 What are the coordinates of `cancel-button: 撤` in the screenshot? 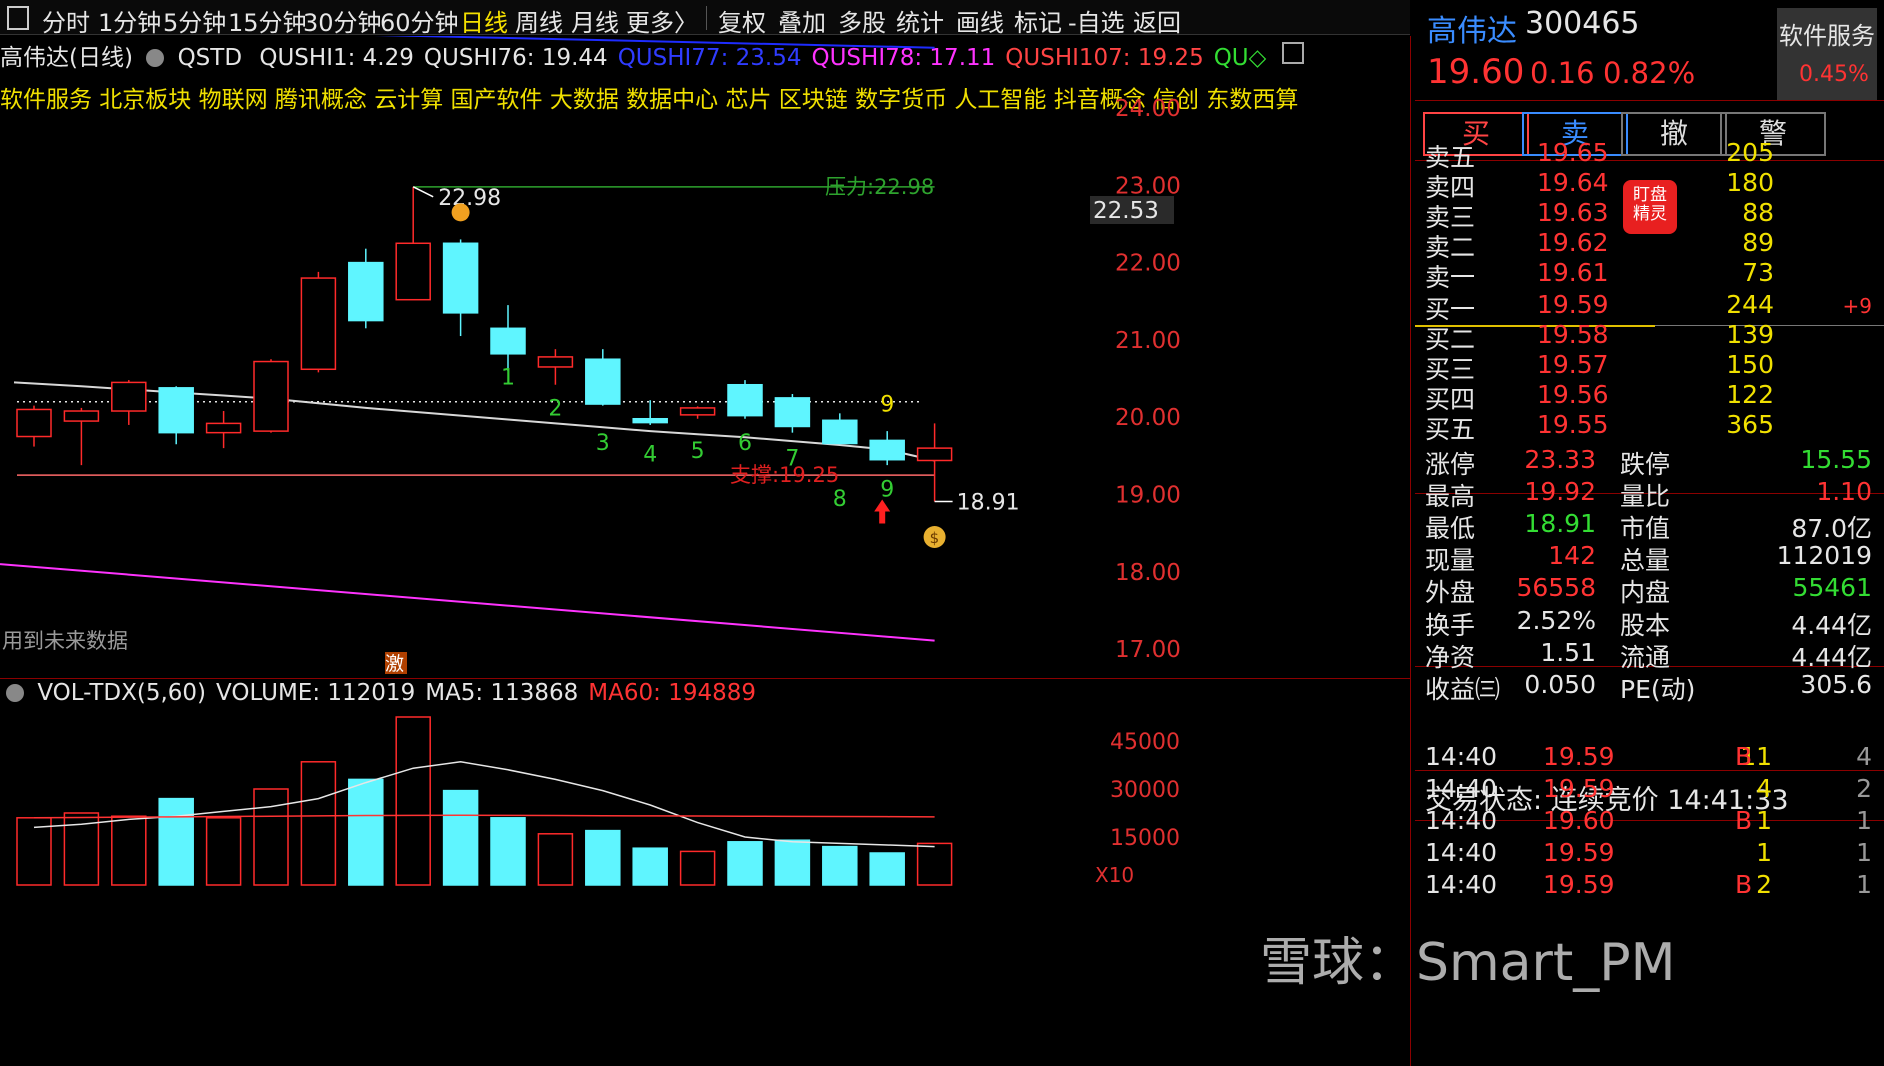 It's located at (1674, 134).